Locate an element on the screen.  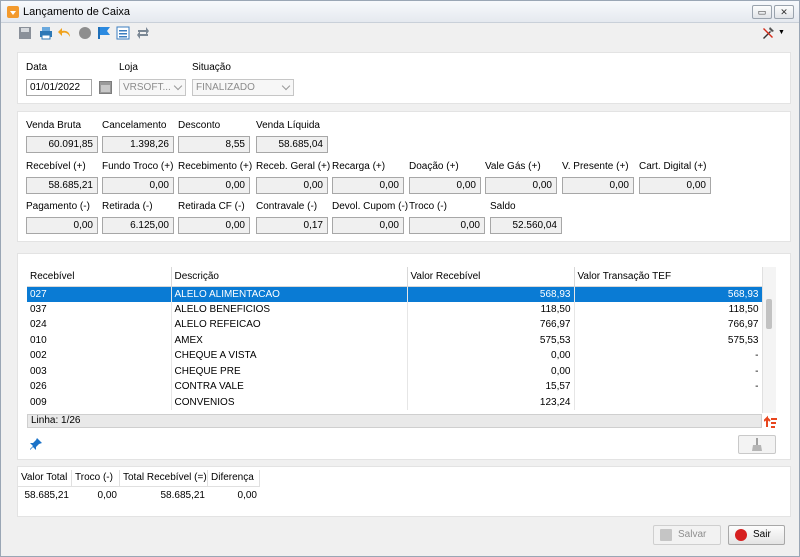
table-cell: 0,00 is located at coordinates (491, 371).